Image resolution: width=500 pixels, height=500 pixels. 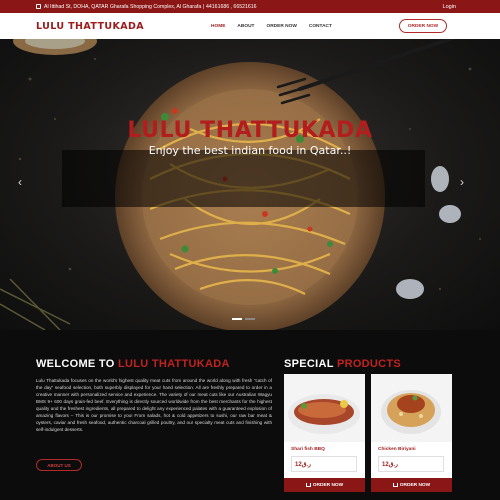 I want to click on special-heading-prefix: SPECIAL, so click(x=310, y=364).